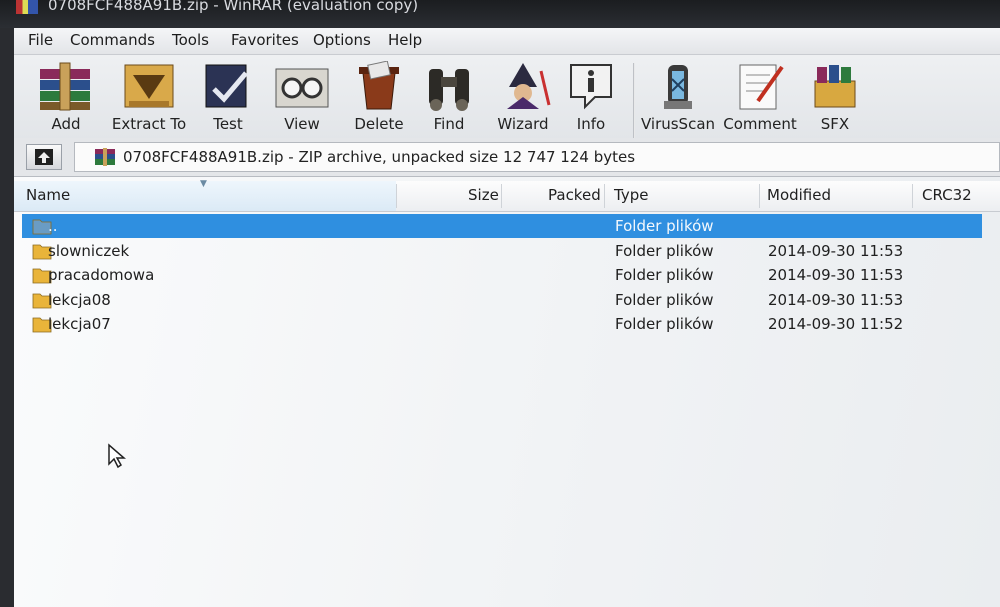 The width and height of the screenshot is (1000, 607). I want to click on view-glasses-icon, so click(302, 88).